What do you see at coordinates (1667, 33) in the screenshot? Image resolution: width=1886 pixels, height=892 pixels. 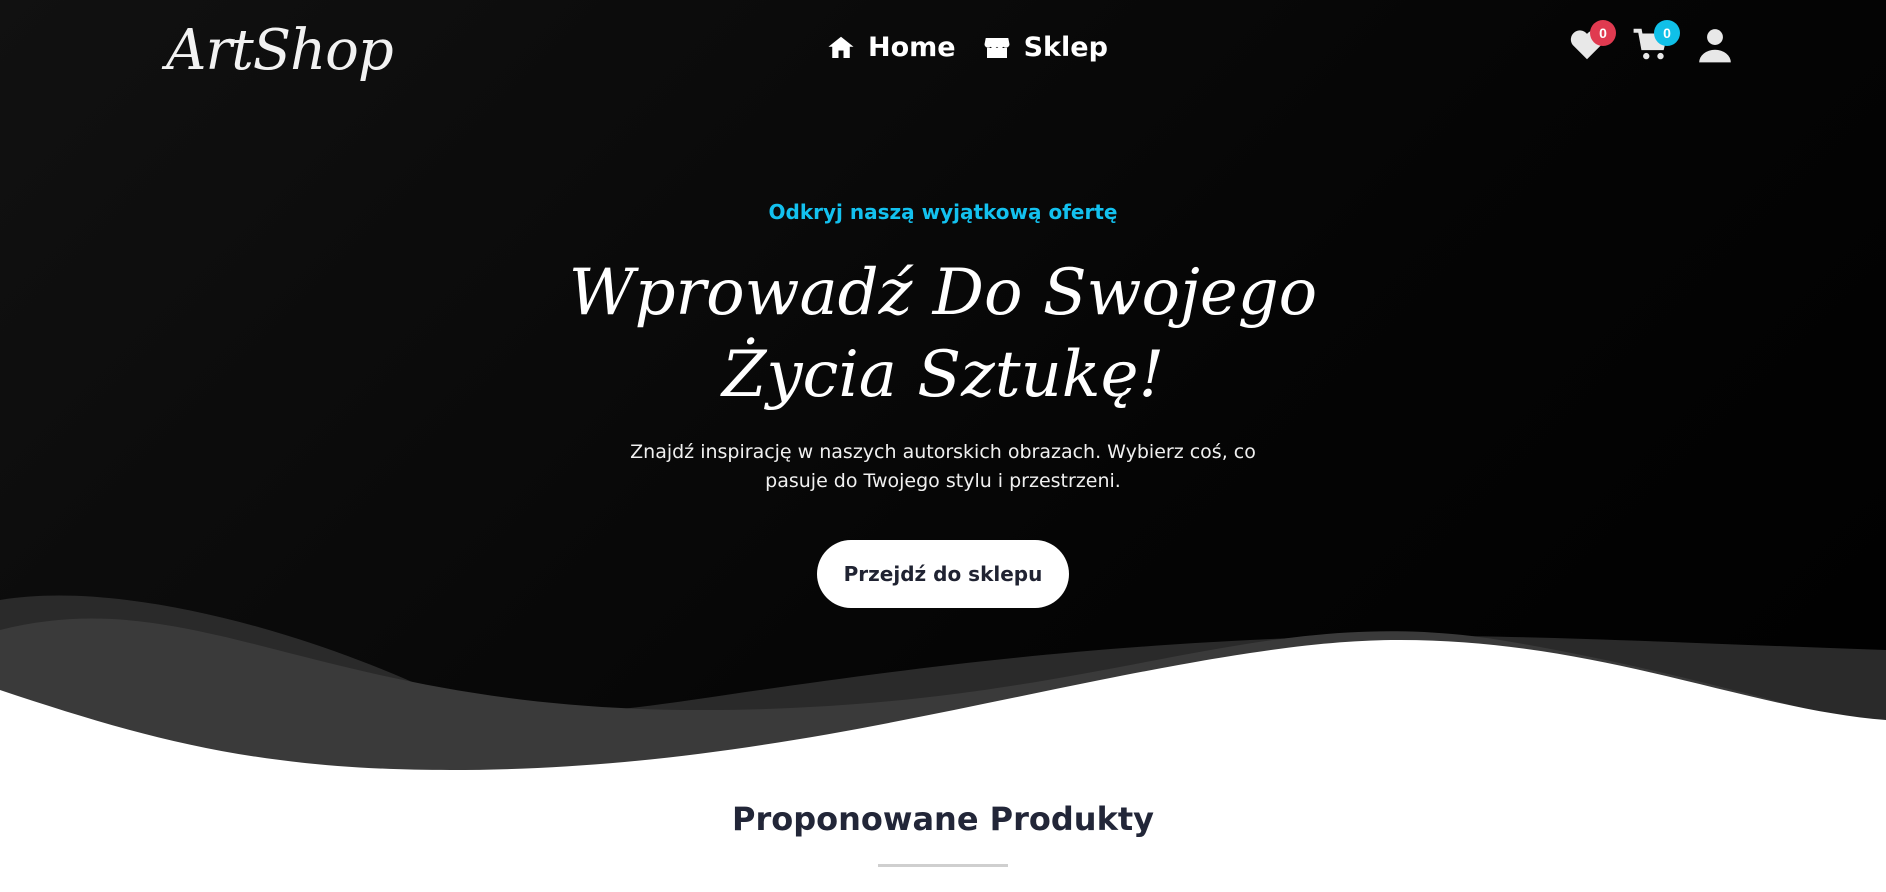 I see `cart-count-badge: 0` at bounding box center [1667, 33].